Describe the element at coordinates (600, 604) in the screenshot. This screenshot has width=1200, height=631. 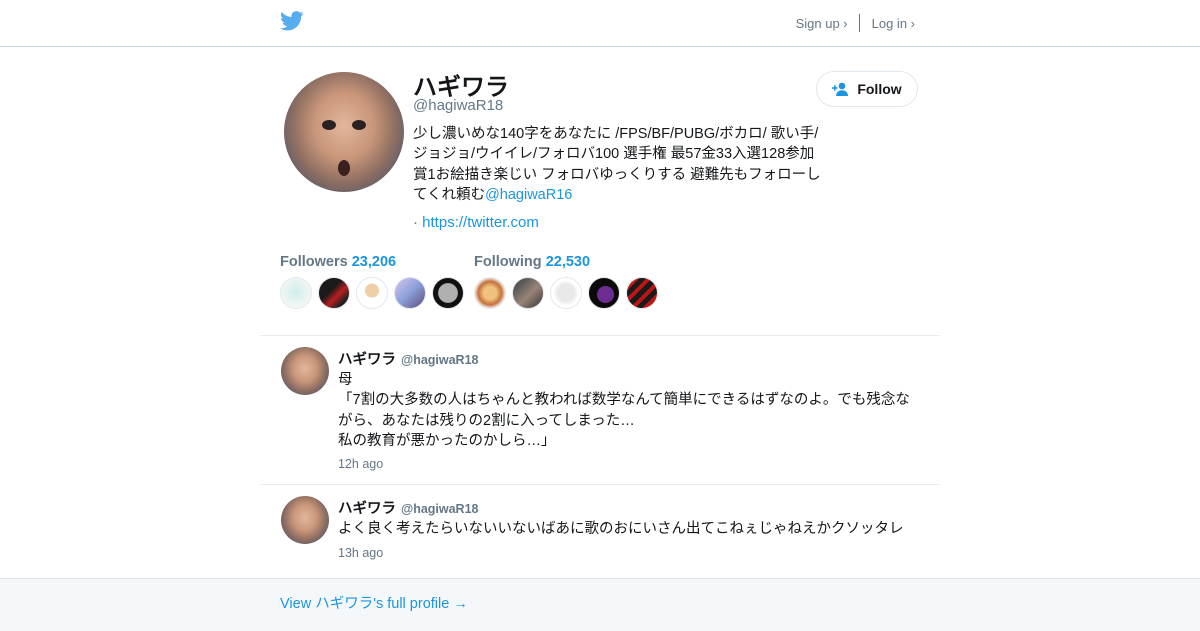
I see `footer-bar: View ハギワラ's full profile →` at that location.